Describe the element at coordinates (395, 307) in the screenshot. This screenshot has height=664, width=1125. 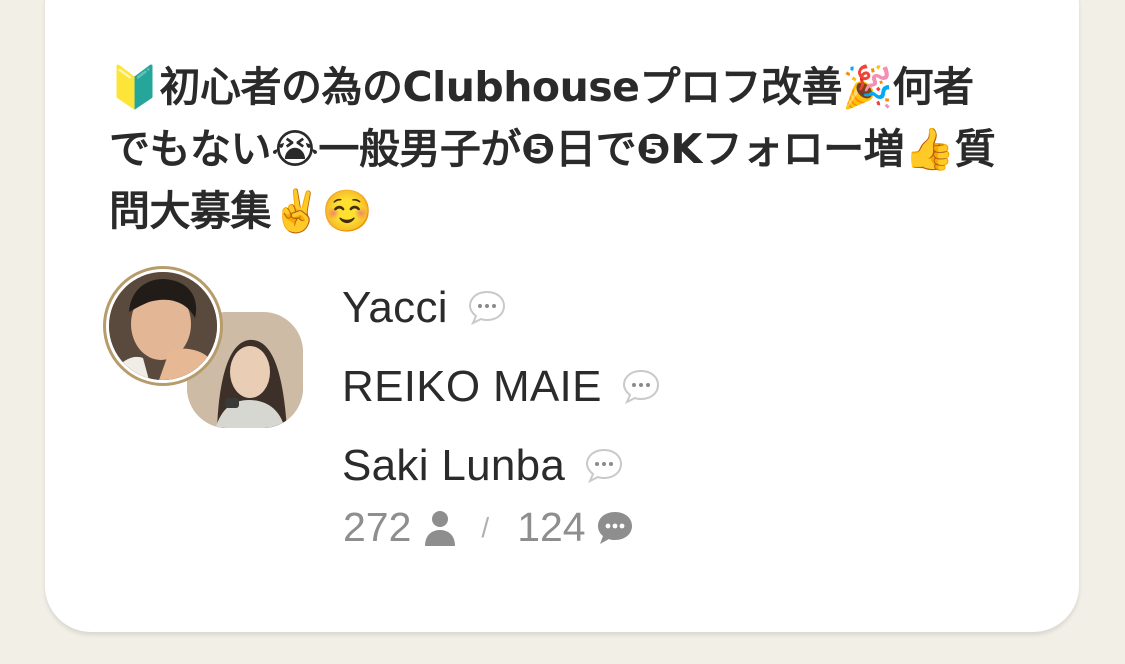
I see `speaker-name: Yacci` at that location.